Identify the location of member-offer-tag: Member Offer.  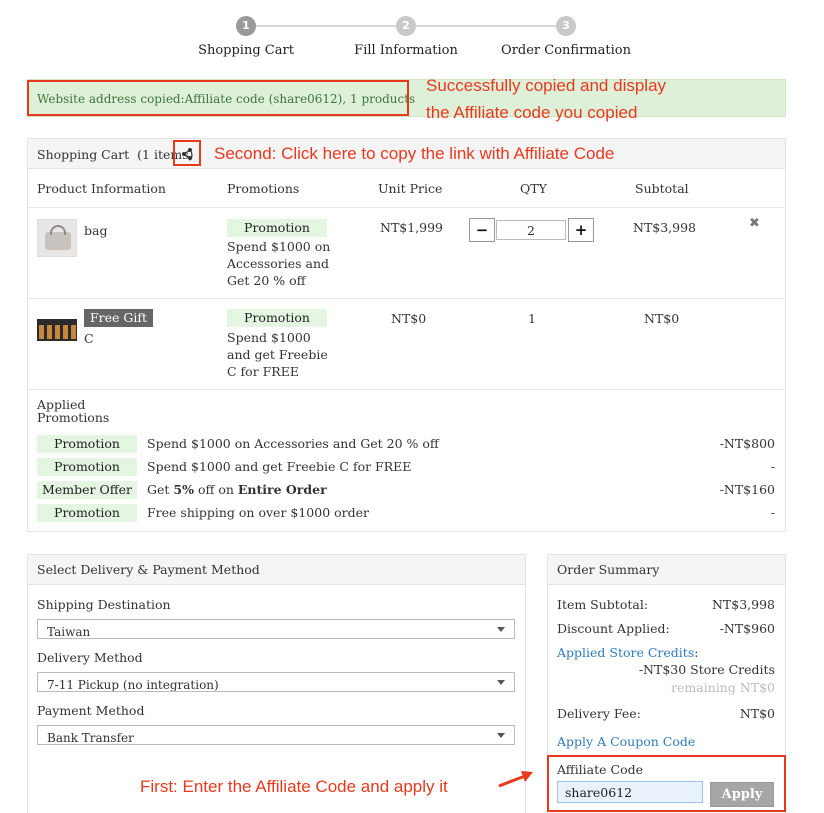
(87, 490).